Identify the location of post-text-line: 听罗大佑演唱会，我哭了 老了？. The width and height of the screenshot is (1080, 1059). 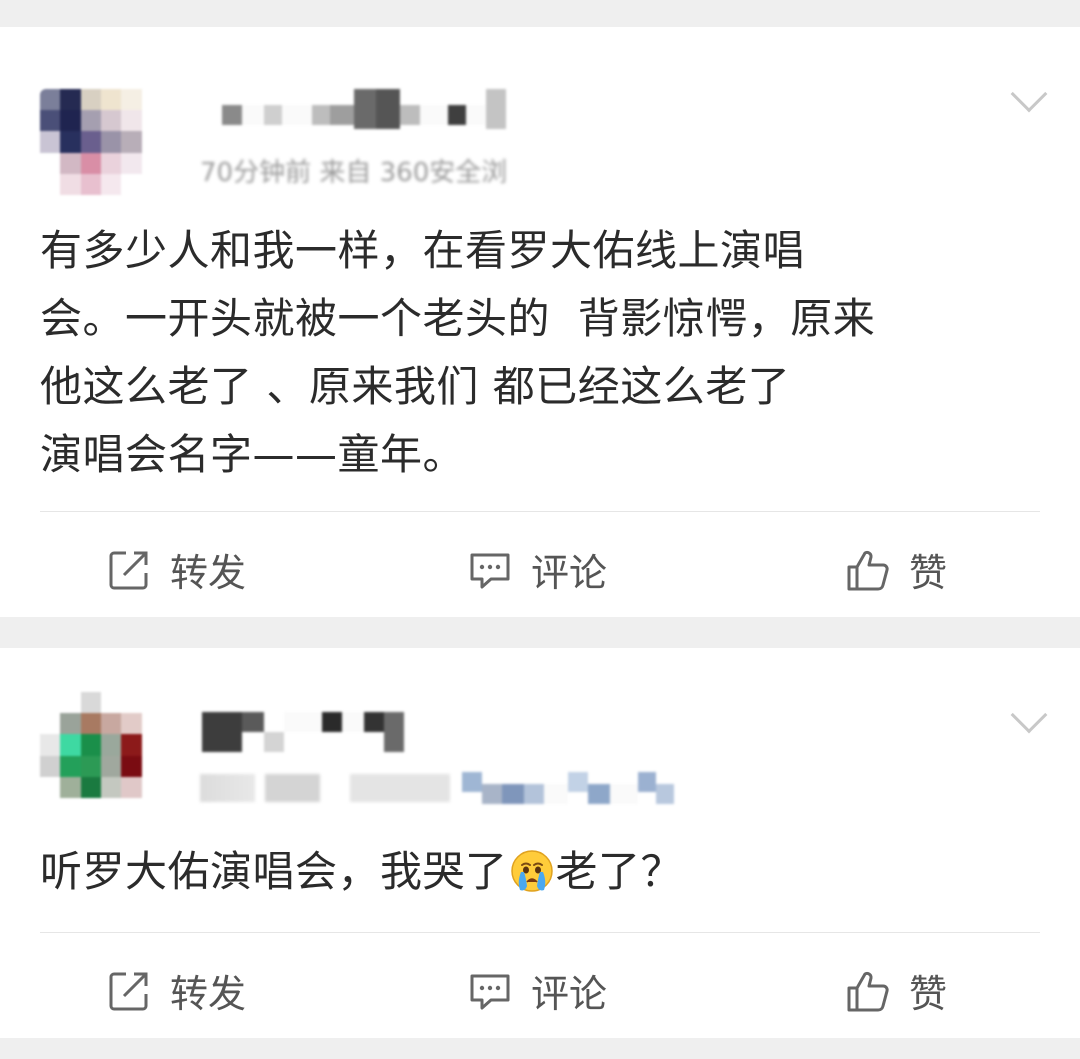
(545, 872).